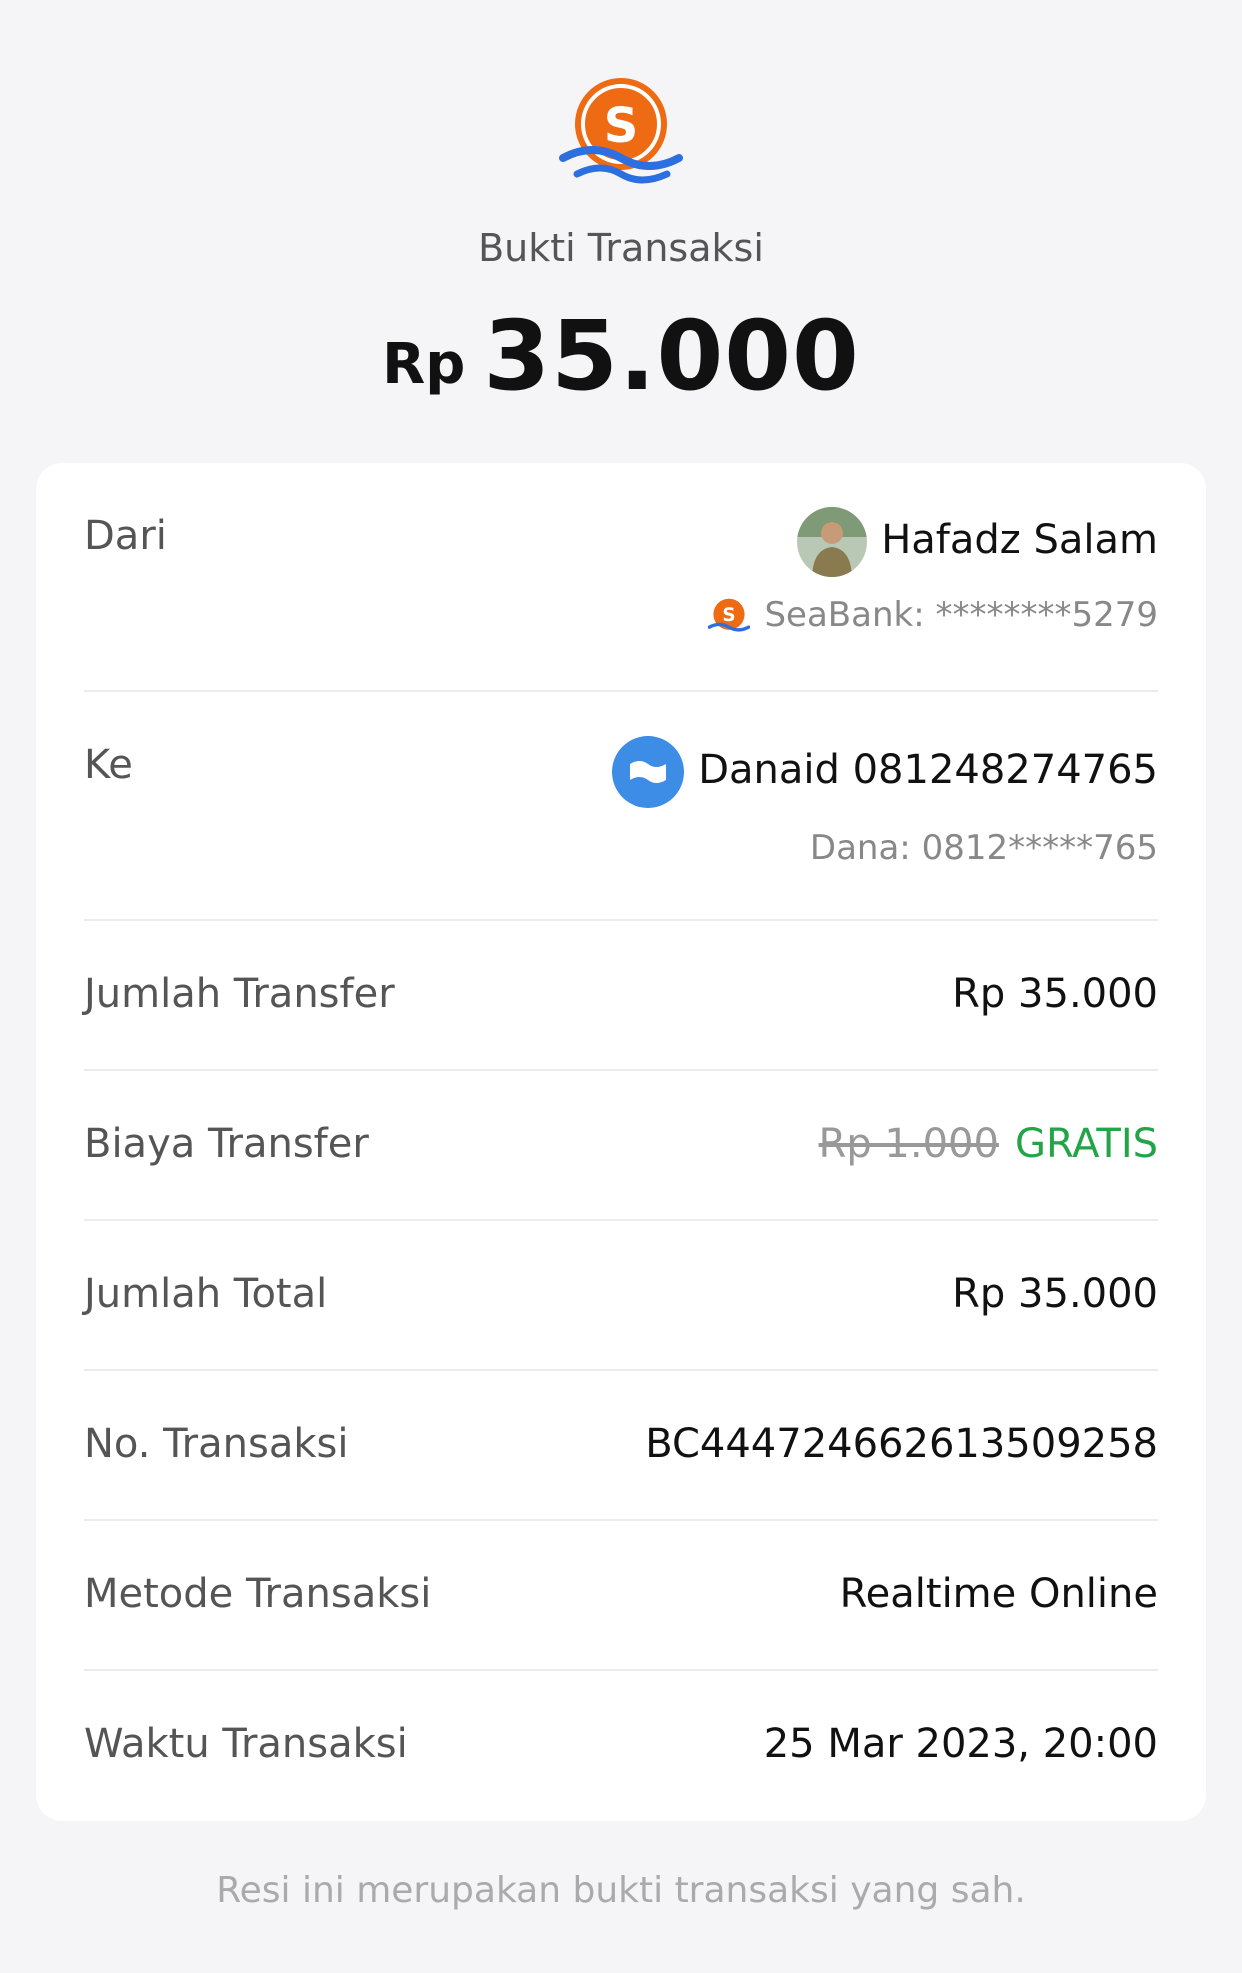 The image size is (1242, 1973). Describe the element at coordinates (226, 1144) in the screenshot. I see `biaya-transfer-label: Biaya Transfer` at that location.